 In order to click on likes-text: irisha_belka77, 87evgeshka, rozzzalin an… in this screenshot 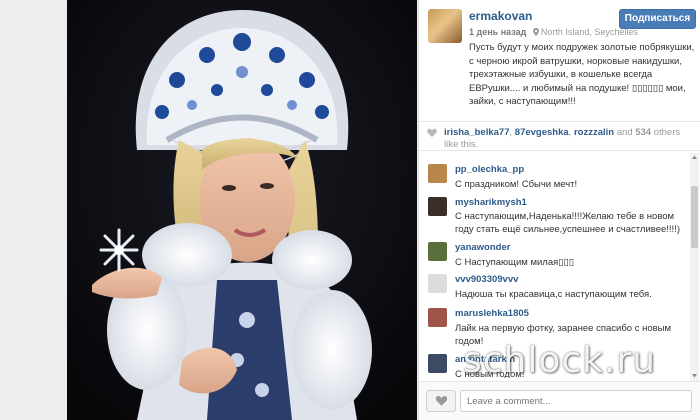, I will do `click(569, 139)`.